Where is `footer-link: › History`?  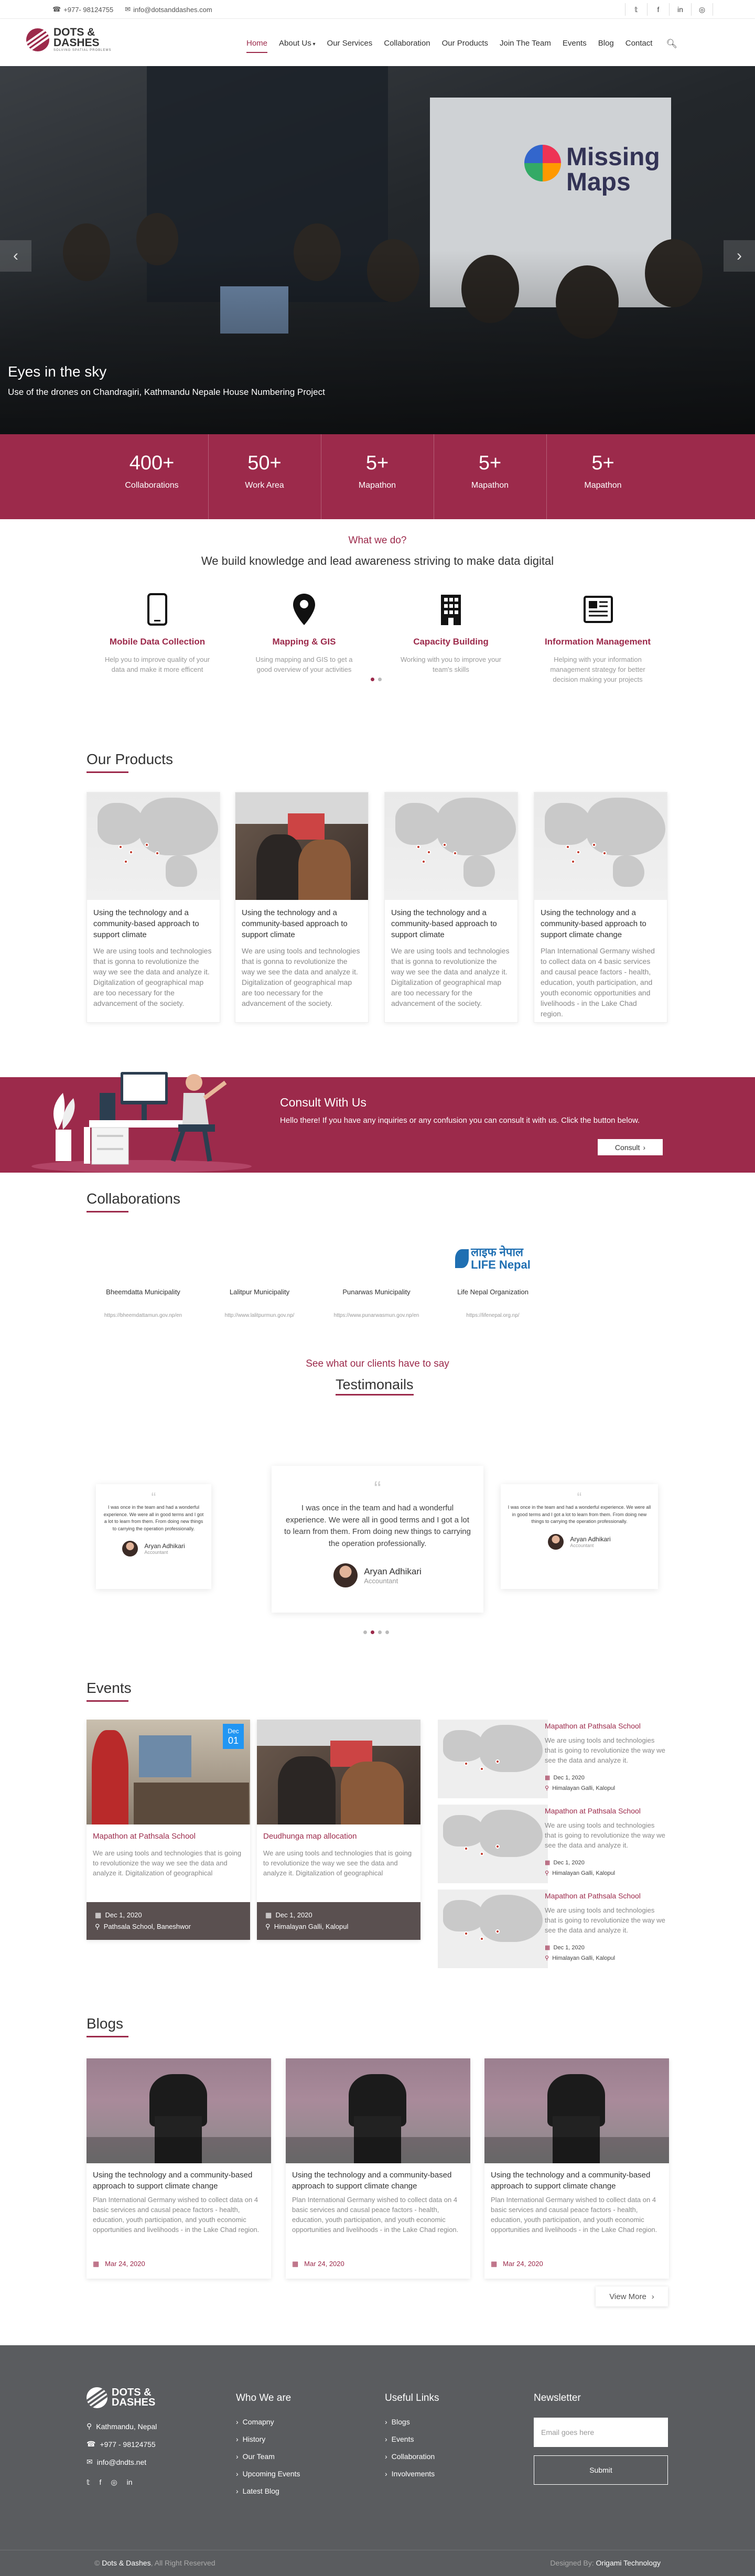 footer-link: › History is located at coordinates (268, 2439).